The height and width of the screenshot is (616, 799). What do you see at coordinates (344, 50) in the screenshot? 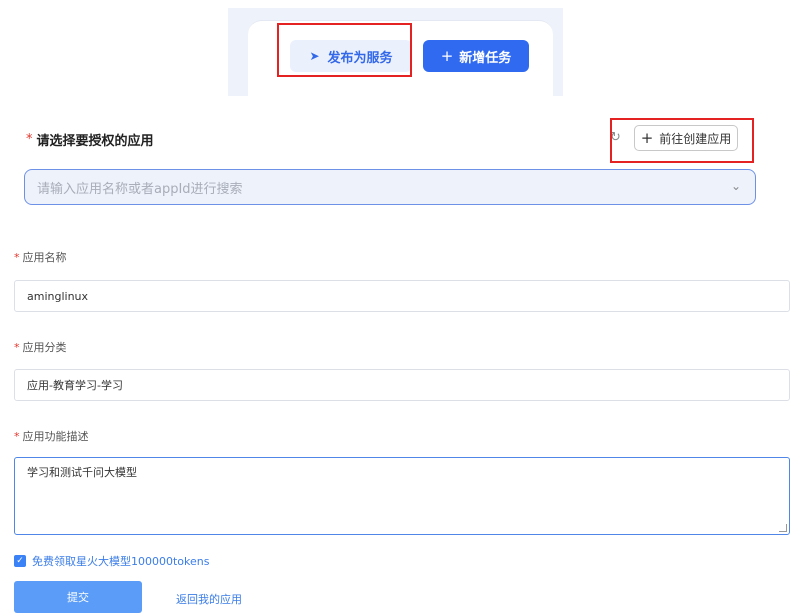
I see `highlight-box-publish` at bounding box center [344, 50].